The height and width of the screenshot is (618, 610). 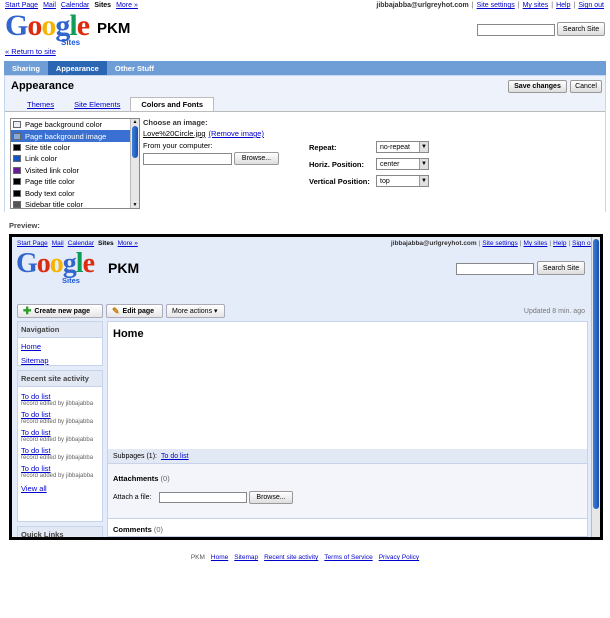 What do you see at coordinates (422, 5) in the screenshot?
I see `account-email: jibbajabba@urlgreyhot.com` at bounding box center [422, 5].